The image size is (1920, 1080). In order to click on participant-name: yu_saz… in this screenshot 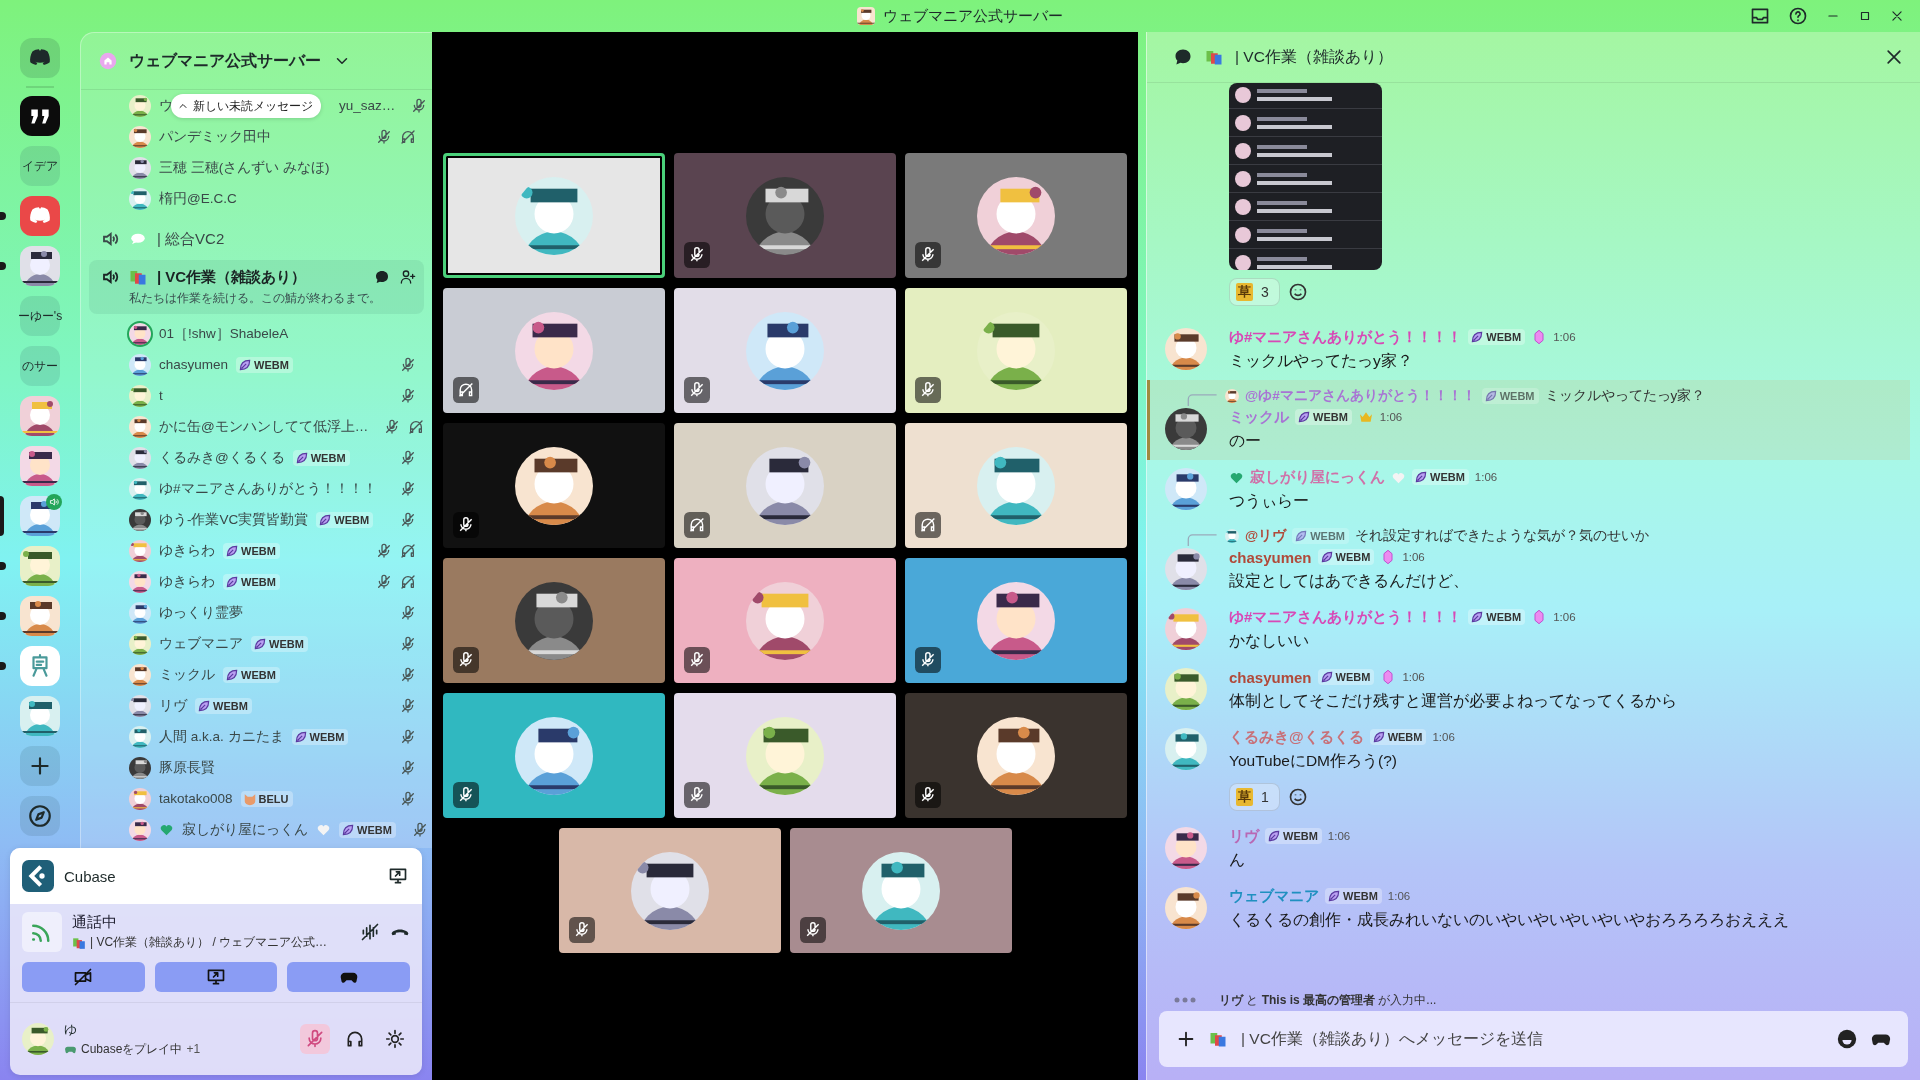, I will do `click(367, 105)`.